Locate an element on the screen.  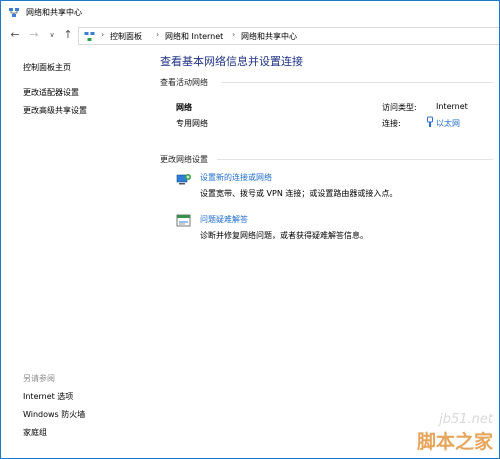
troubleshoot-icon is located at coordinates (183, 220).